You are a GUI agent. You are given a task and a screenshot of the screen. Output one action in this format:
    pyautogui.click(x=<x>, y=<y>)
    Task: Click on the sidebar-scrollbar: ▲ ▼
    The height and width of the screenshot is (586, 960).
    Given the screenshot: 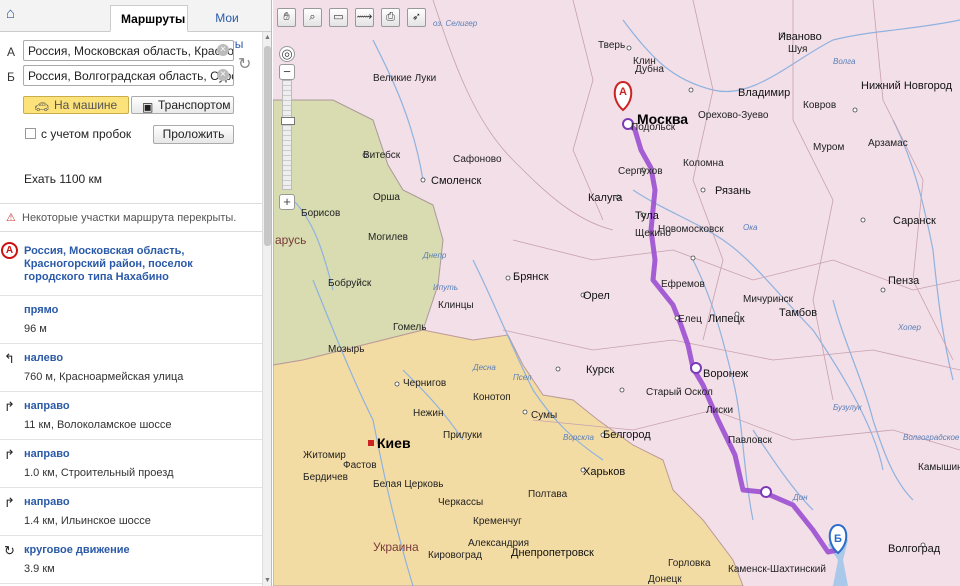 What is the action you would take?
    pyautogui.click(x=266, y=309)
    